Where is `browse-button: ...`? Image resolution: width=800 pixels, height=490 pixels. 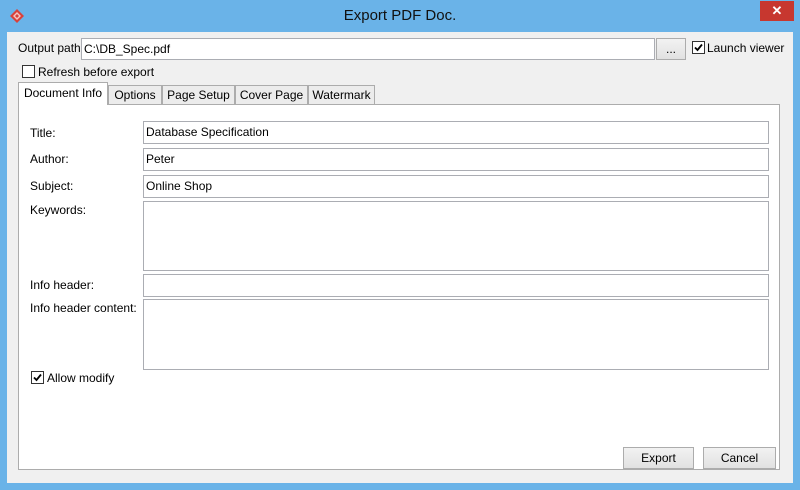 browse-button: ... is located at coordinates (671, 49).